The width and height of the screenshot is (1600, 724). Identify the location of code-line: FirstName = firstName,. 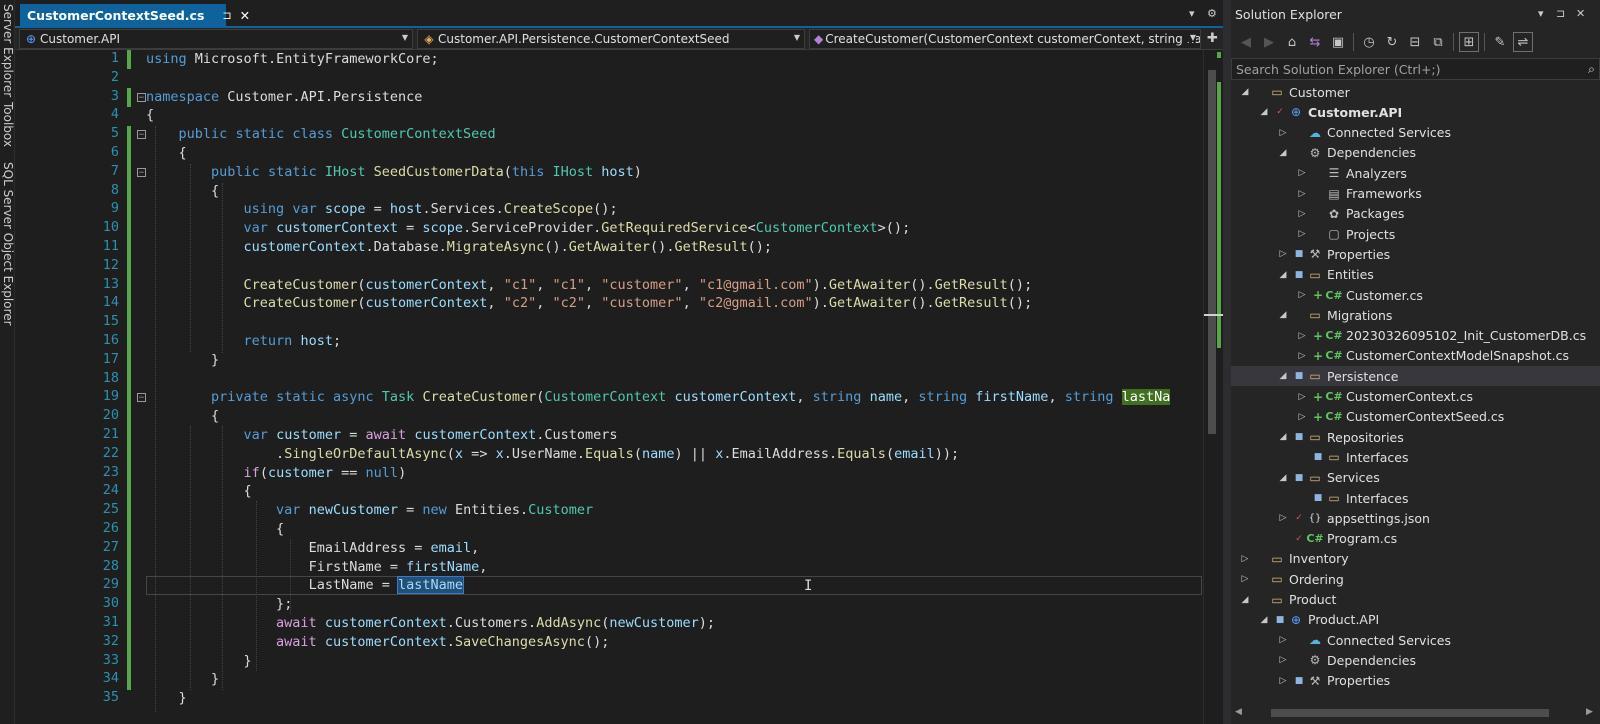
(317, 567).